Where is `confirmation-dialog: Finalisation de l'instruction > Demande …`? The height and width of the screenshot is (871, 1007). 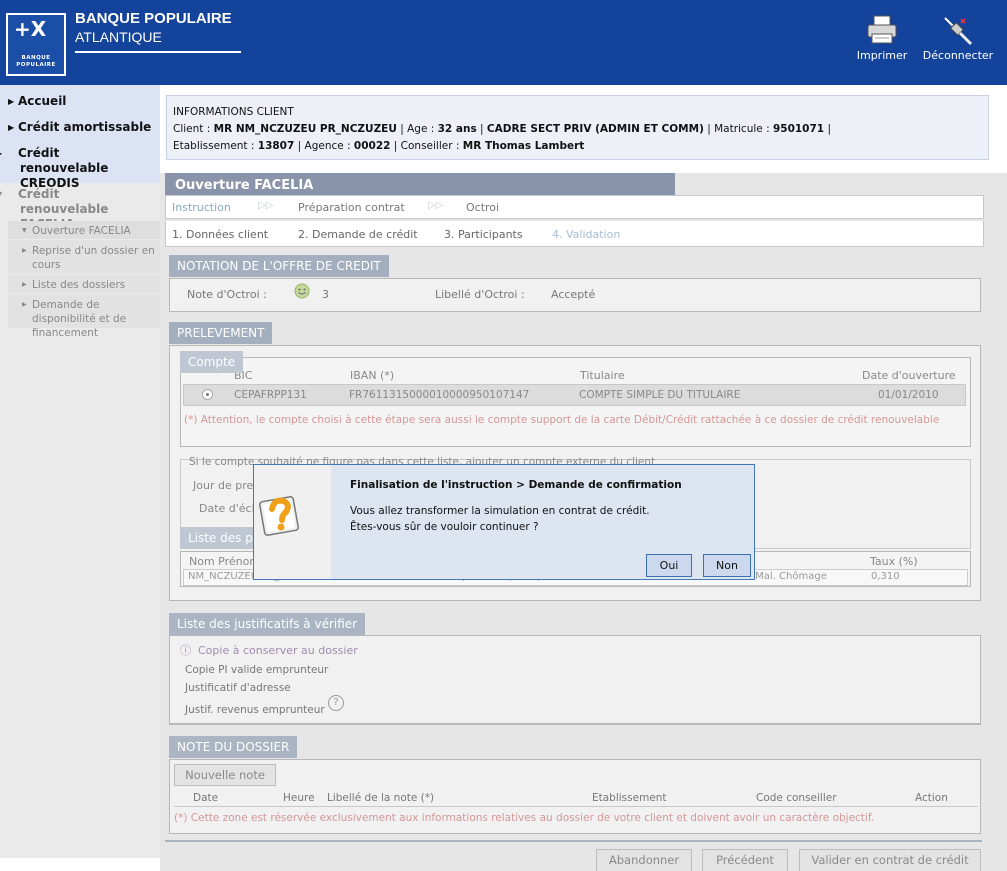
confirmation-dialog: Finalisation de l'instruction > Demande … is located at coordinates (504, 522).